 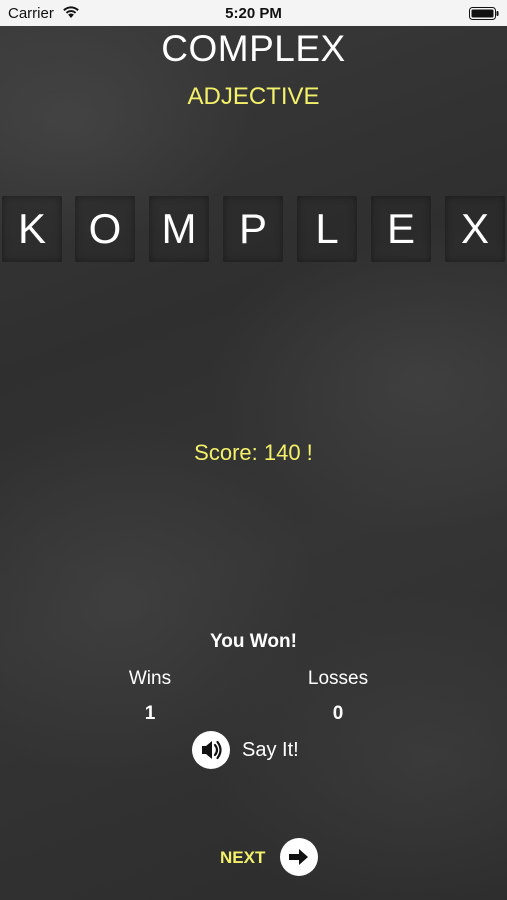 I want to click on status-bar: Carrier 5:20 PM, so click(x=253, y=13).